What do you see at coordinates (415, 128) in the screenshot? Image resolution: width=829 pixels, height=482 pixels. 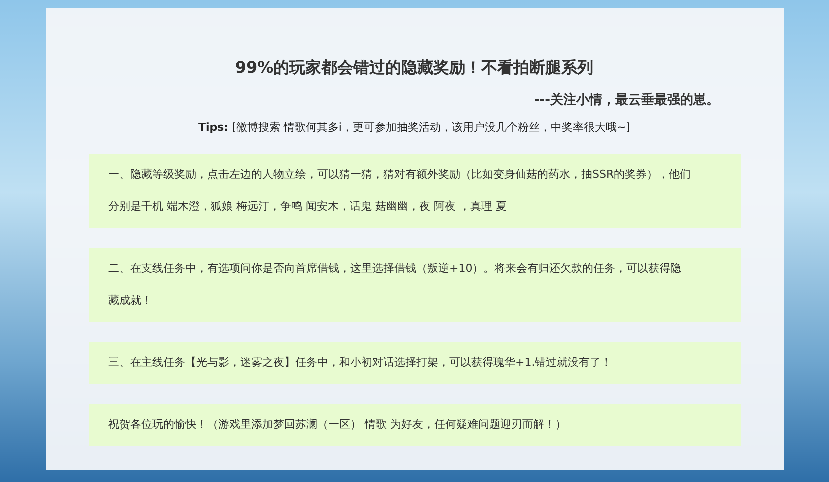 I see `tips-text: Tips: [微博搜索 情歌何其多i，更可参加抽奖活动，该用户没几个粉丝，中奖率很大哦~]` at bounding box center [415, 128].